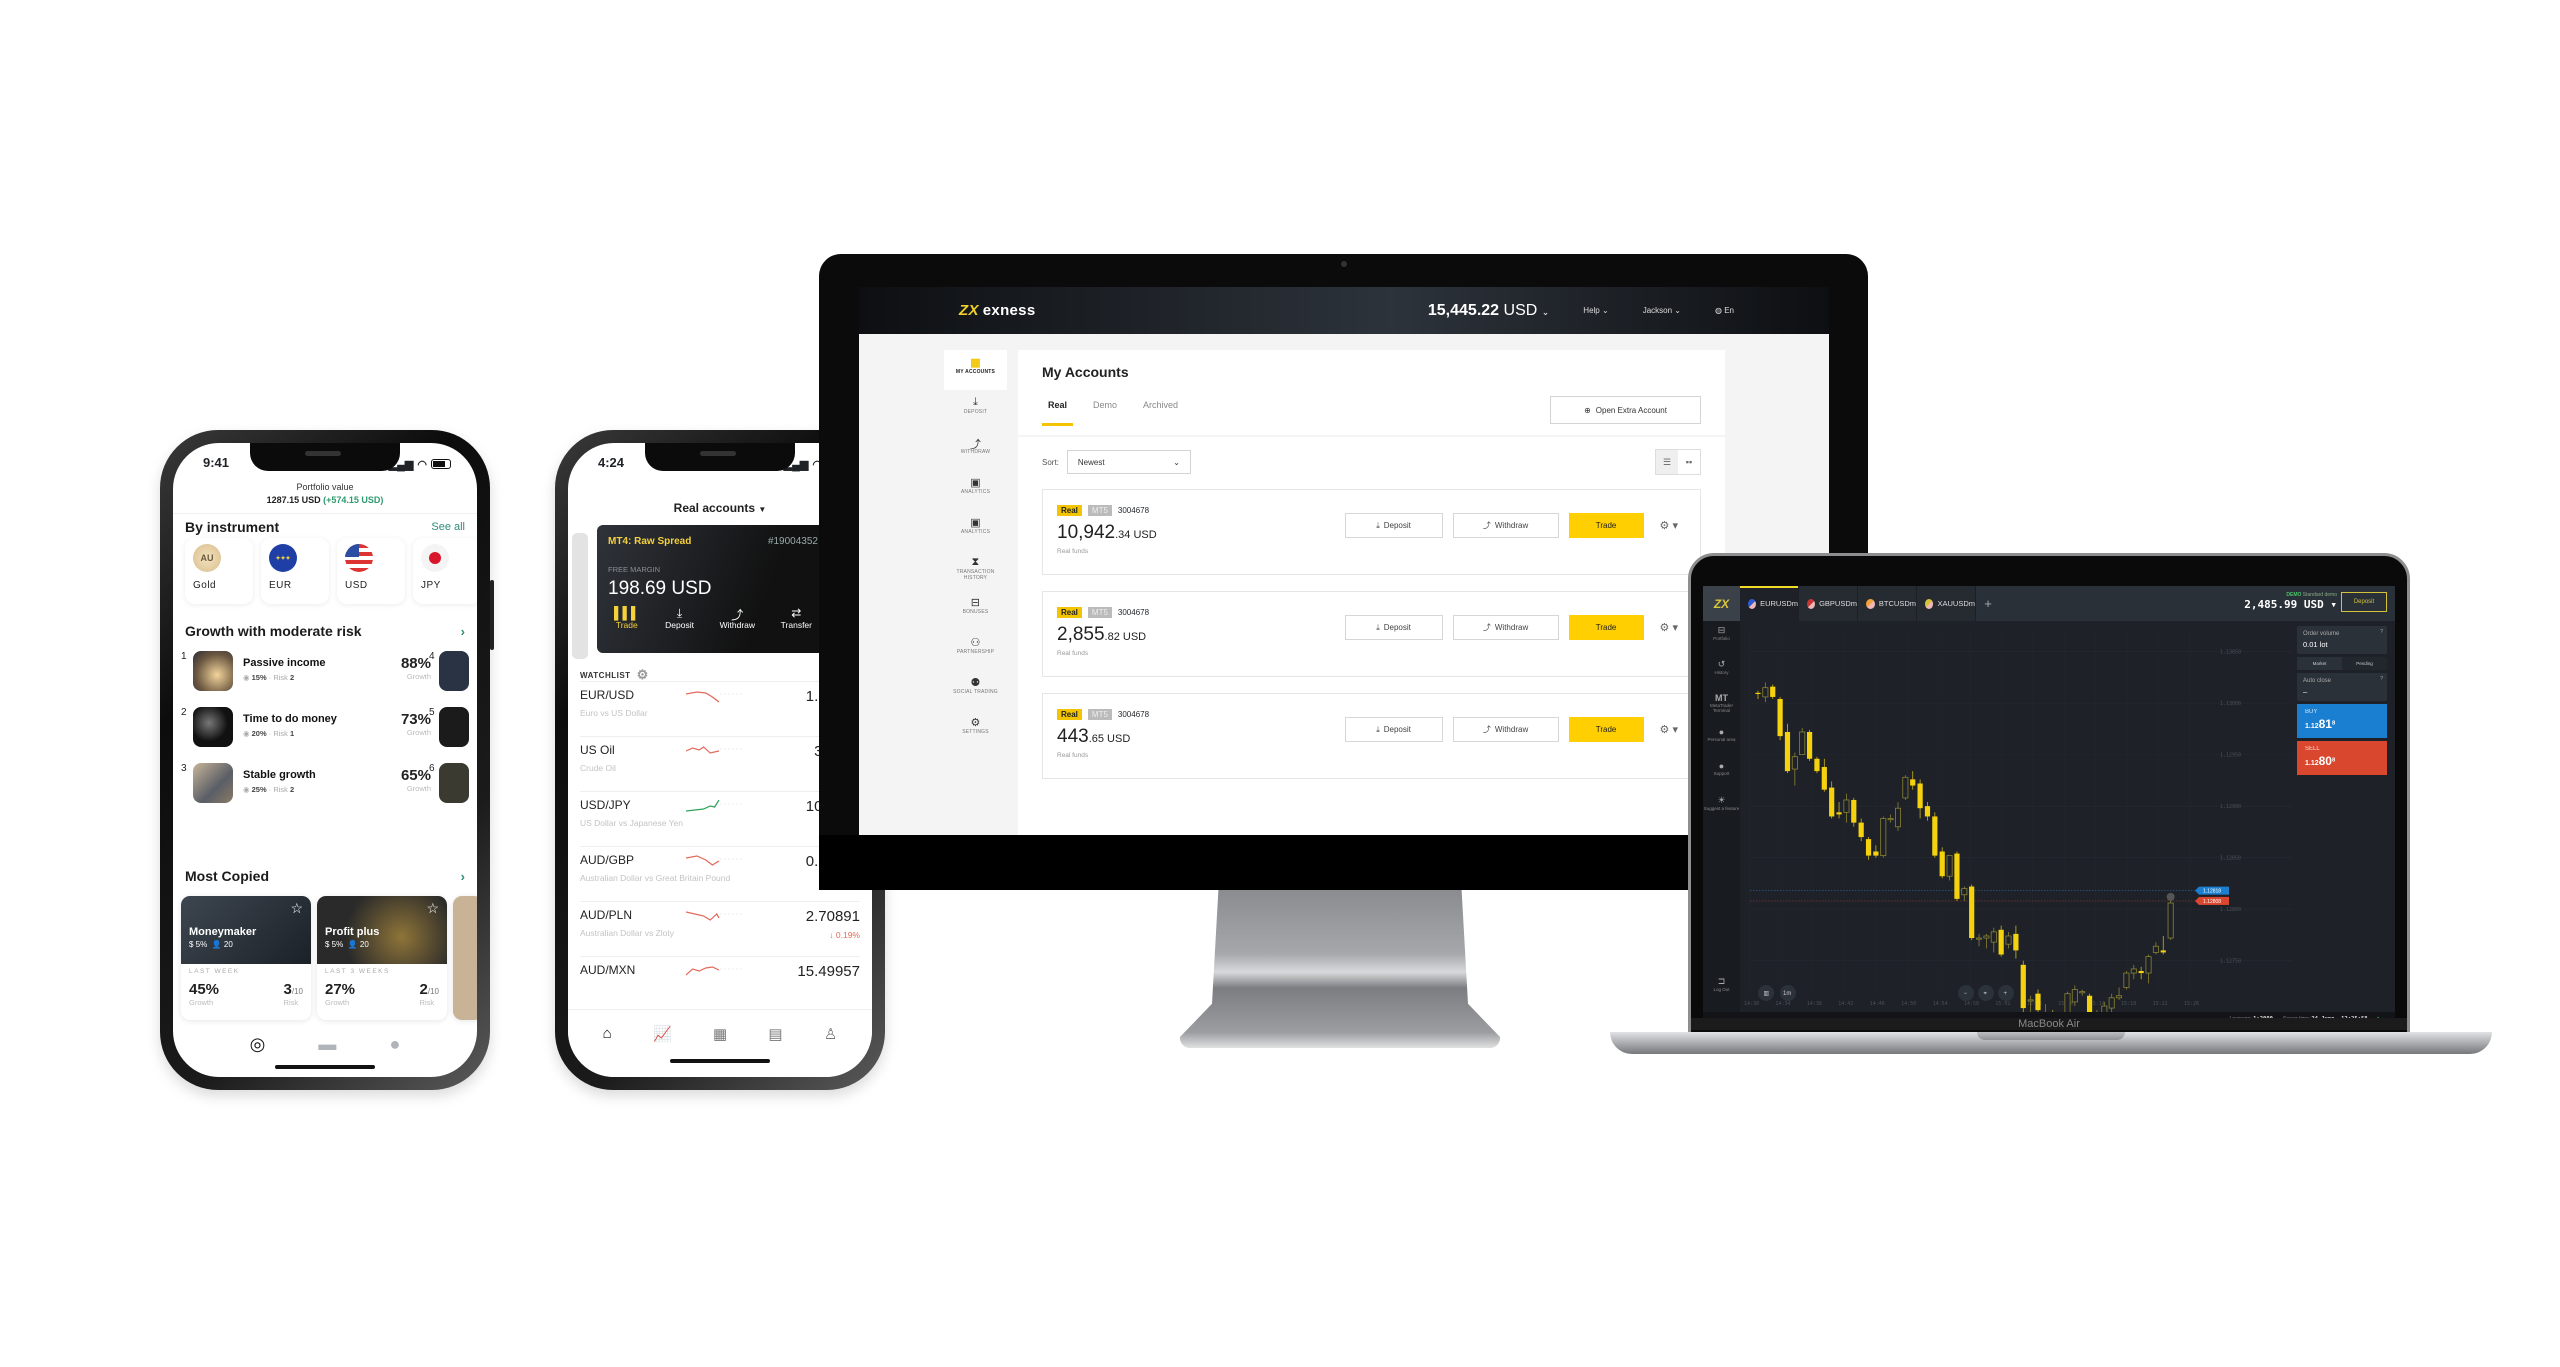 The width and height of the screenshot is (2560, 1367). Describe the element at coordinates (2342, 758) in the screenshot. I see `sell-button: SELL 1.12808` at that location.